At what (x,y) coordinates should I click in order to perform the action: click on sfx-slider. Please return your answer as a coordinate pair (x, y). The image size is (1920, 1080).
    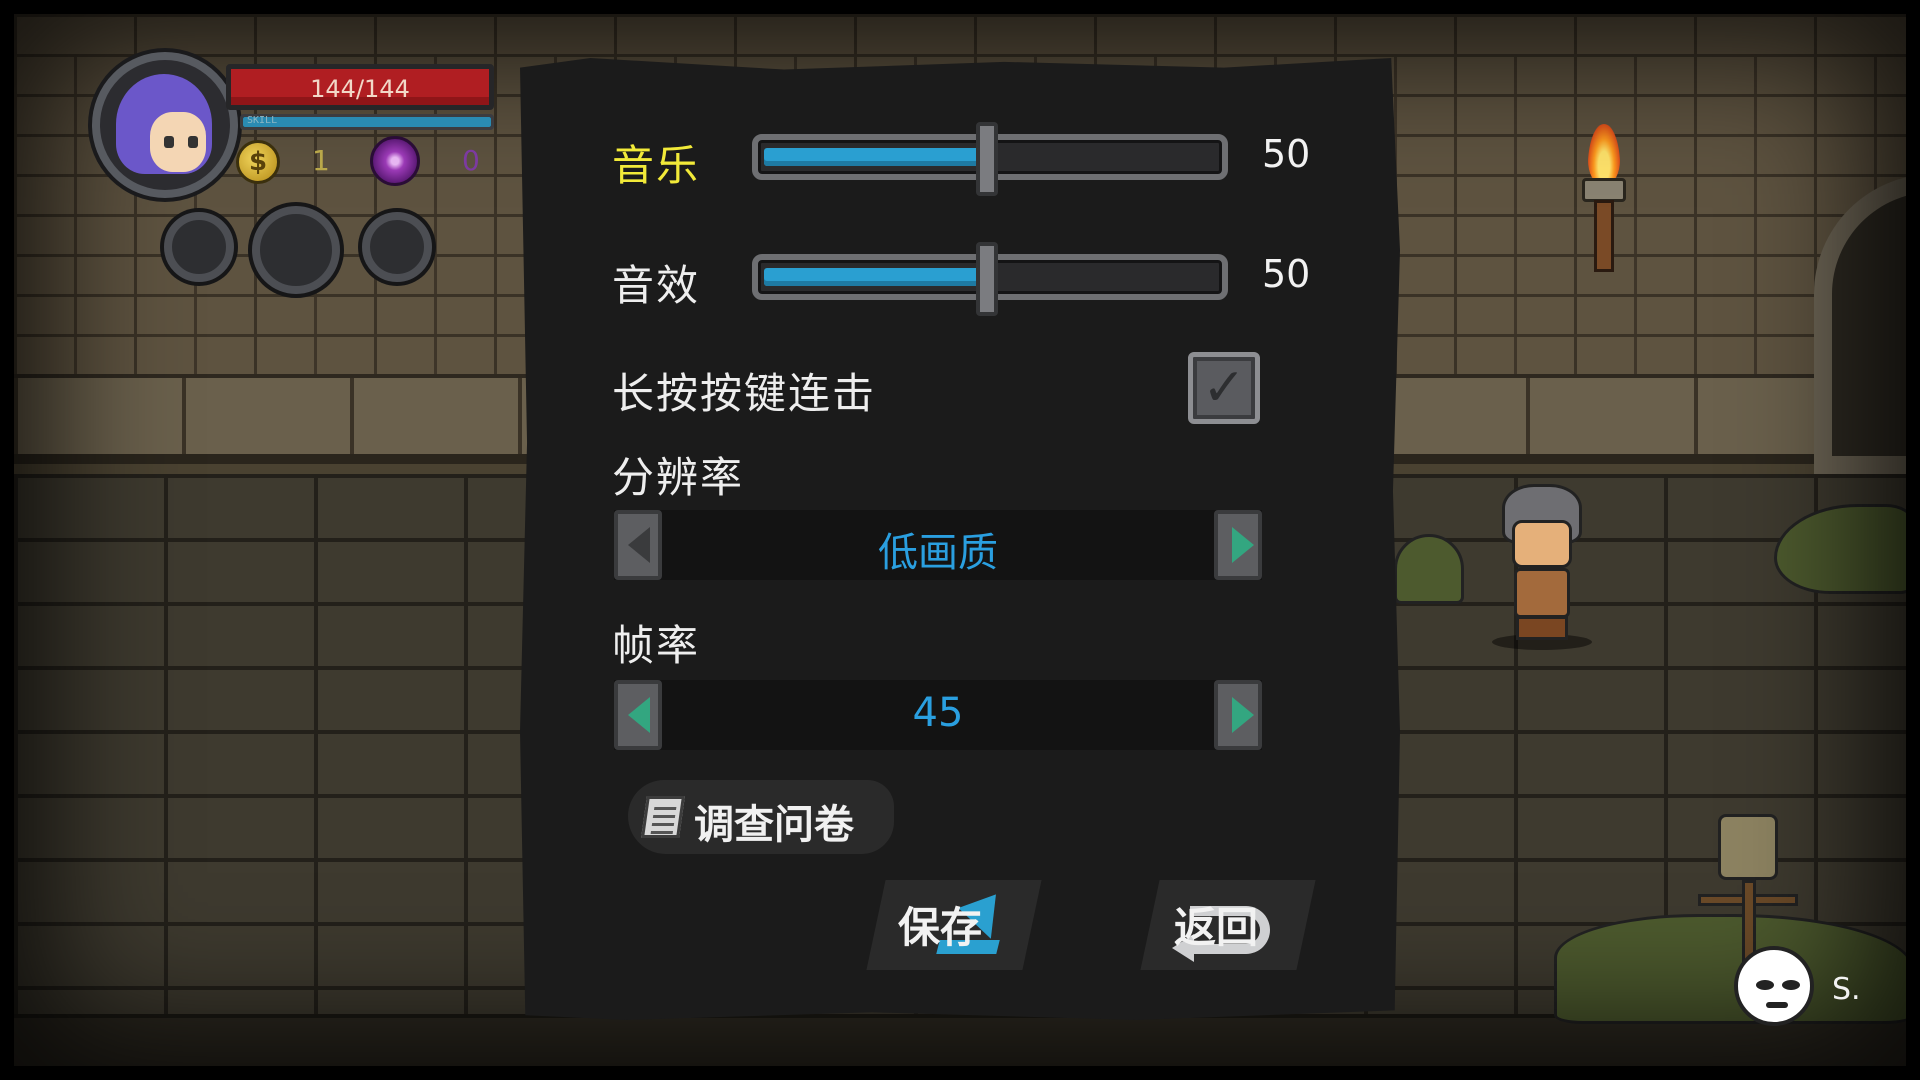
    Looking at the image, I should click on (990, 279).